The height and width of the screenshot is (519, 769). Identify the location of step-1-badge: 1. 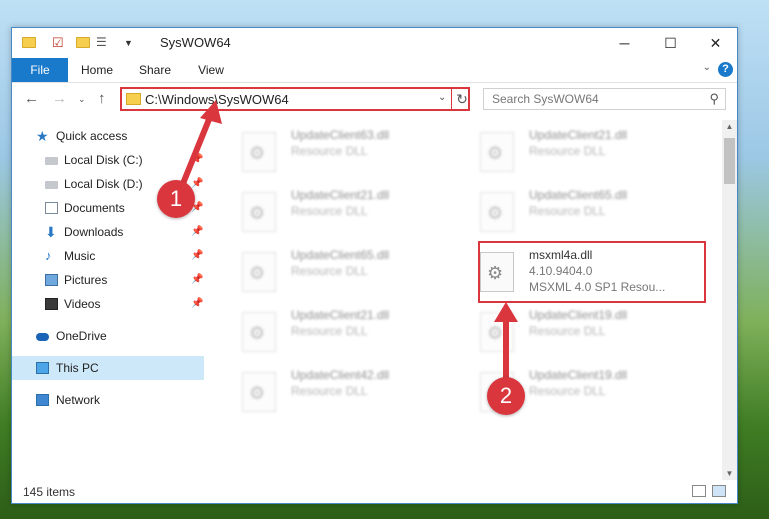
(176, 199).